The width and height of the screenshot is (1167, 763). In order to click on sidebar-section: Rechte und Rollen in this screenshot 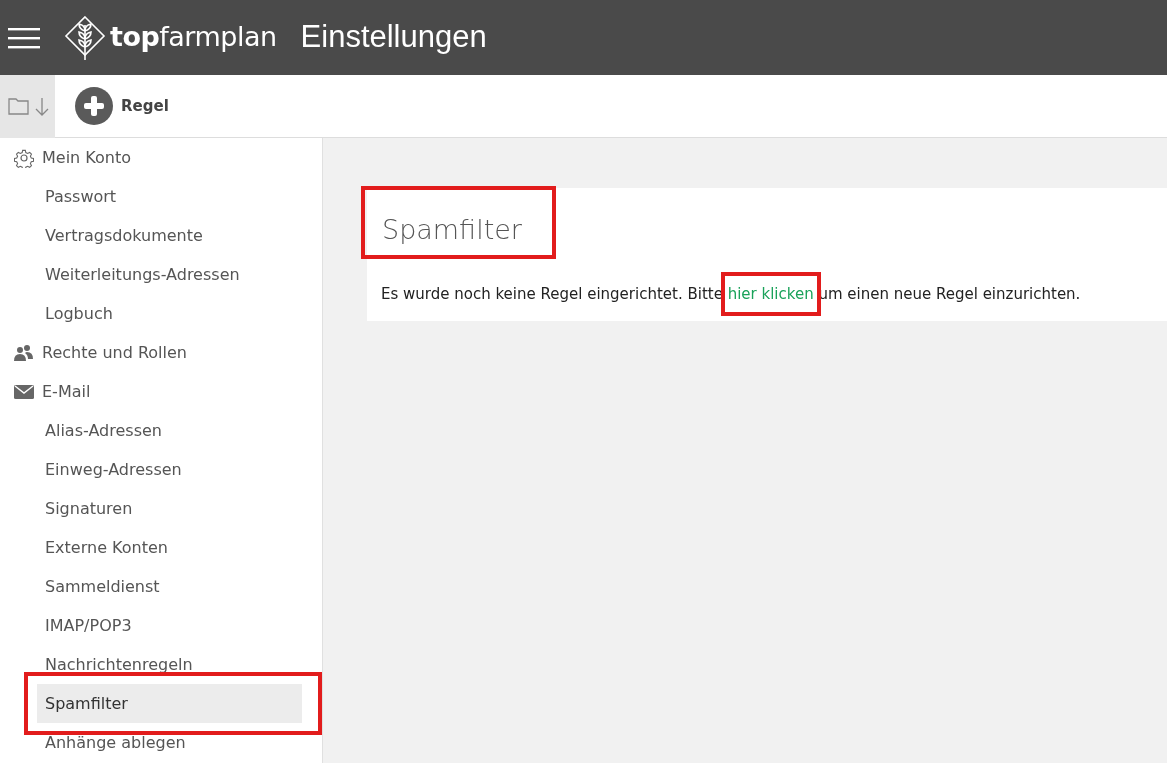, I will do `click(161, 352)`.